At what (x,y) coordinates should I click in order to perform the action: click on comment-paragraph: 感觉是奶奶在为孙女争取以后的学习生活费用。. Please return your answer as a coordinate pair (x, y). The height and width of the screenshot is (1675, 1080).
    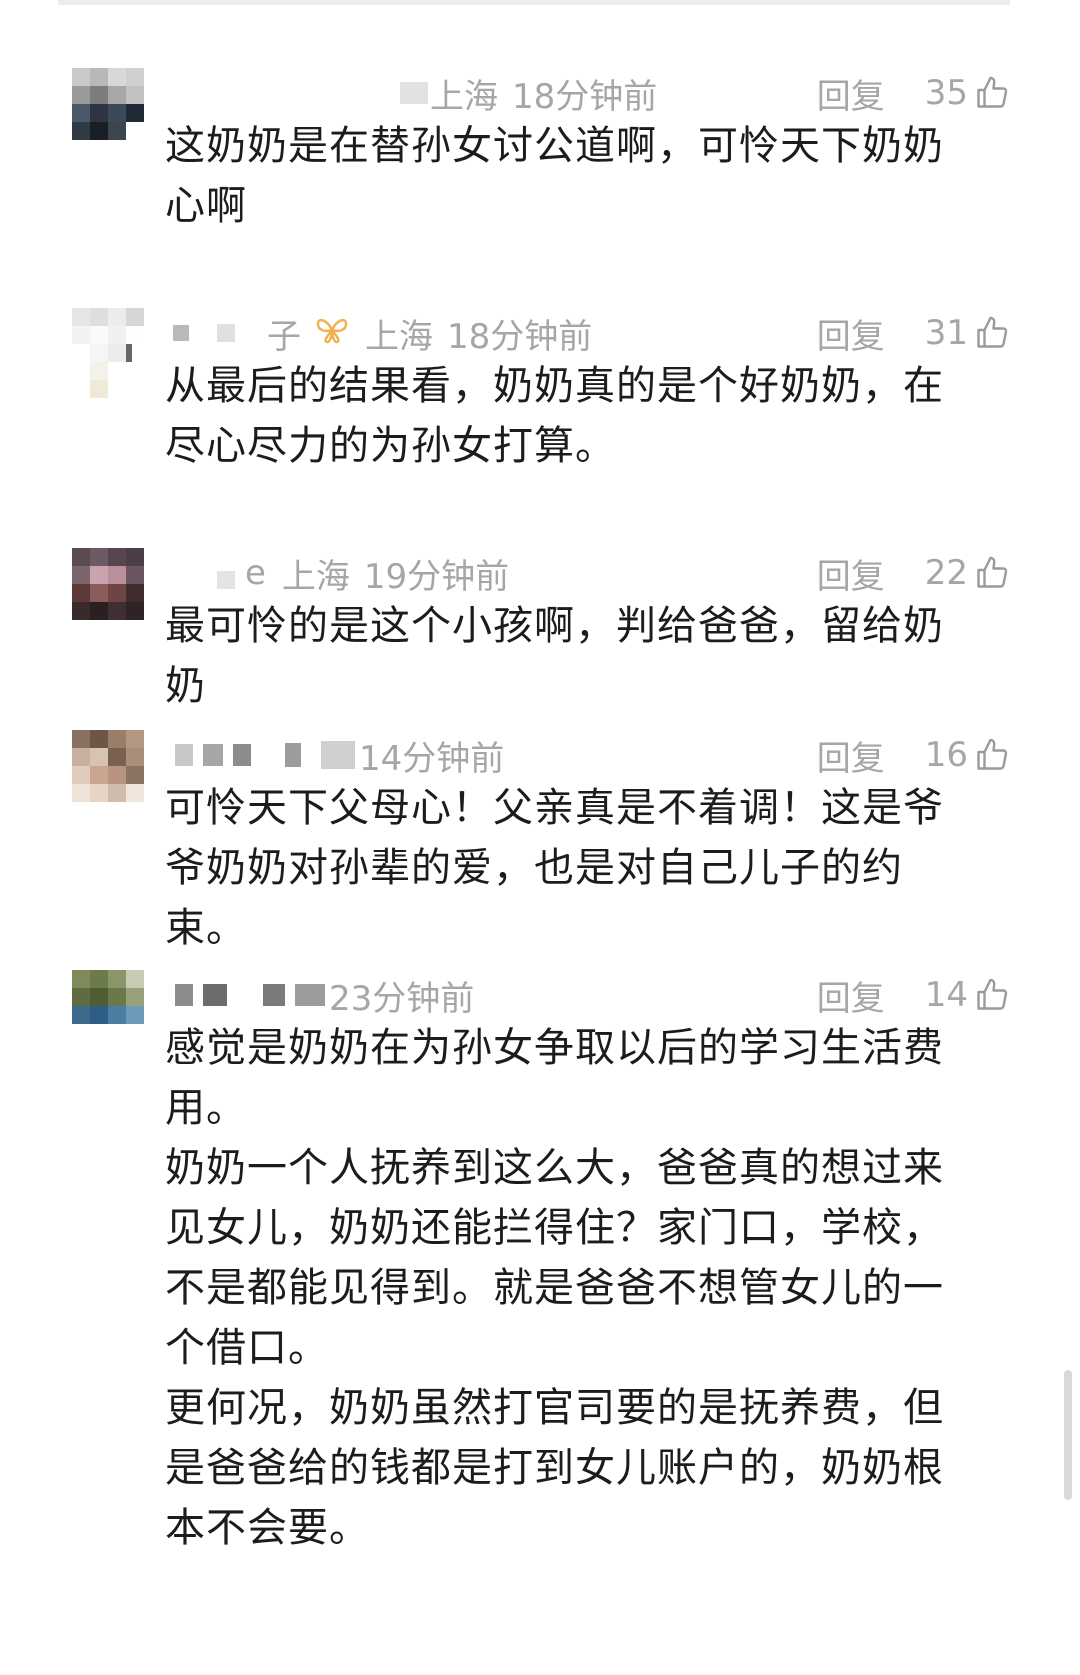
    Looking at the image, I should click on (554, 1078).